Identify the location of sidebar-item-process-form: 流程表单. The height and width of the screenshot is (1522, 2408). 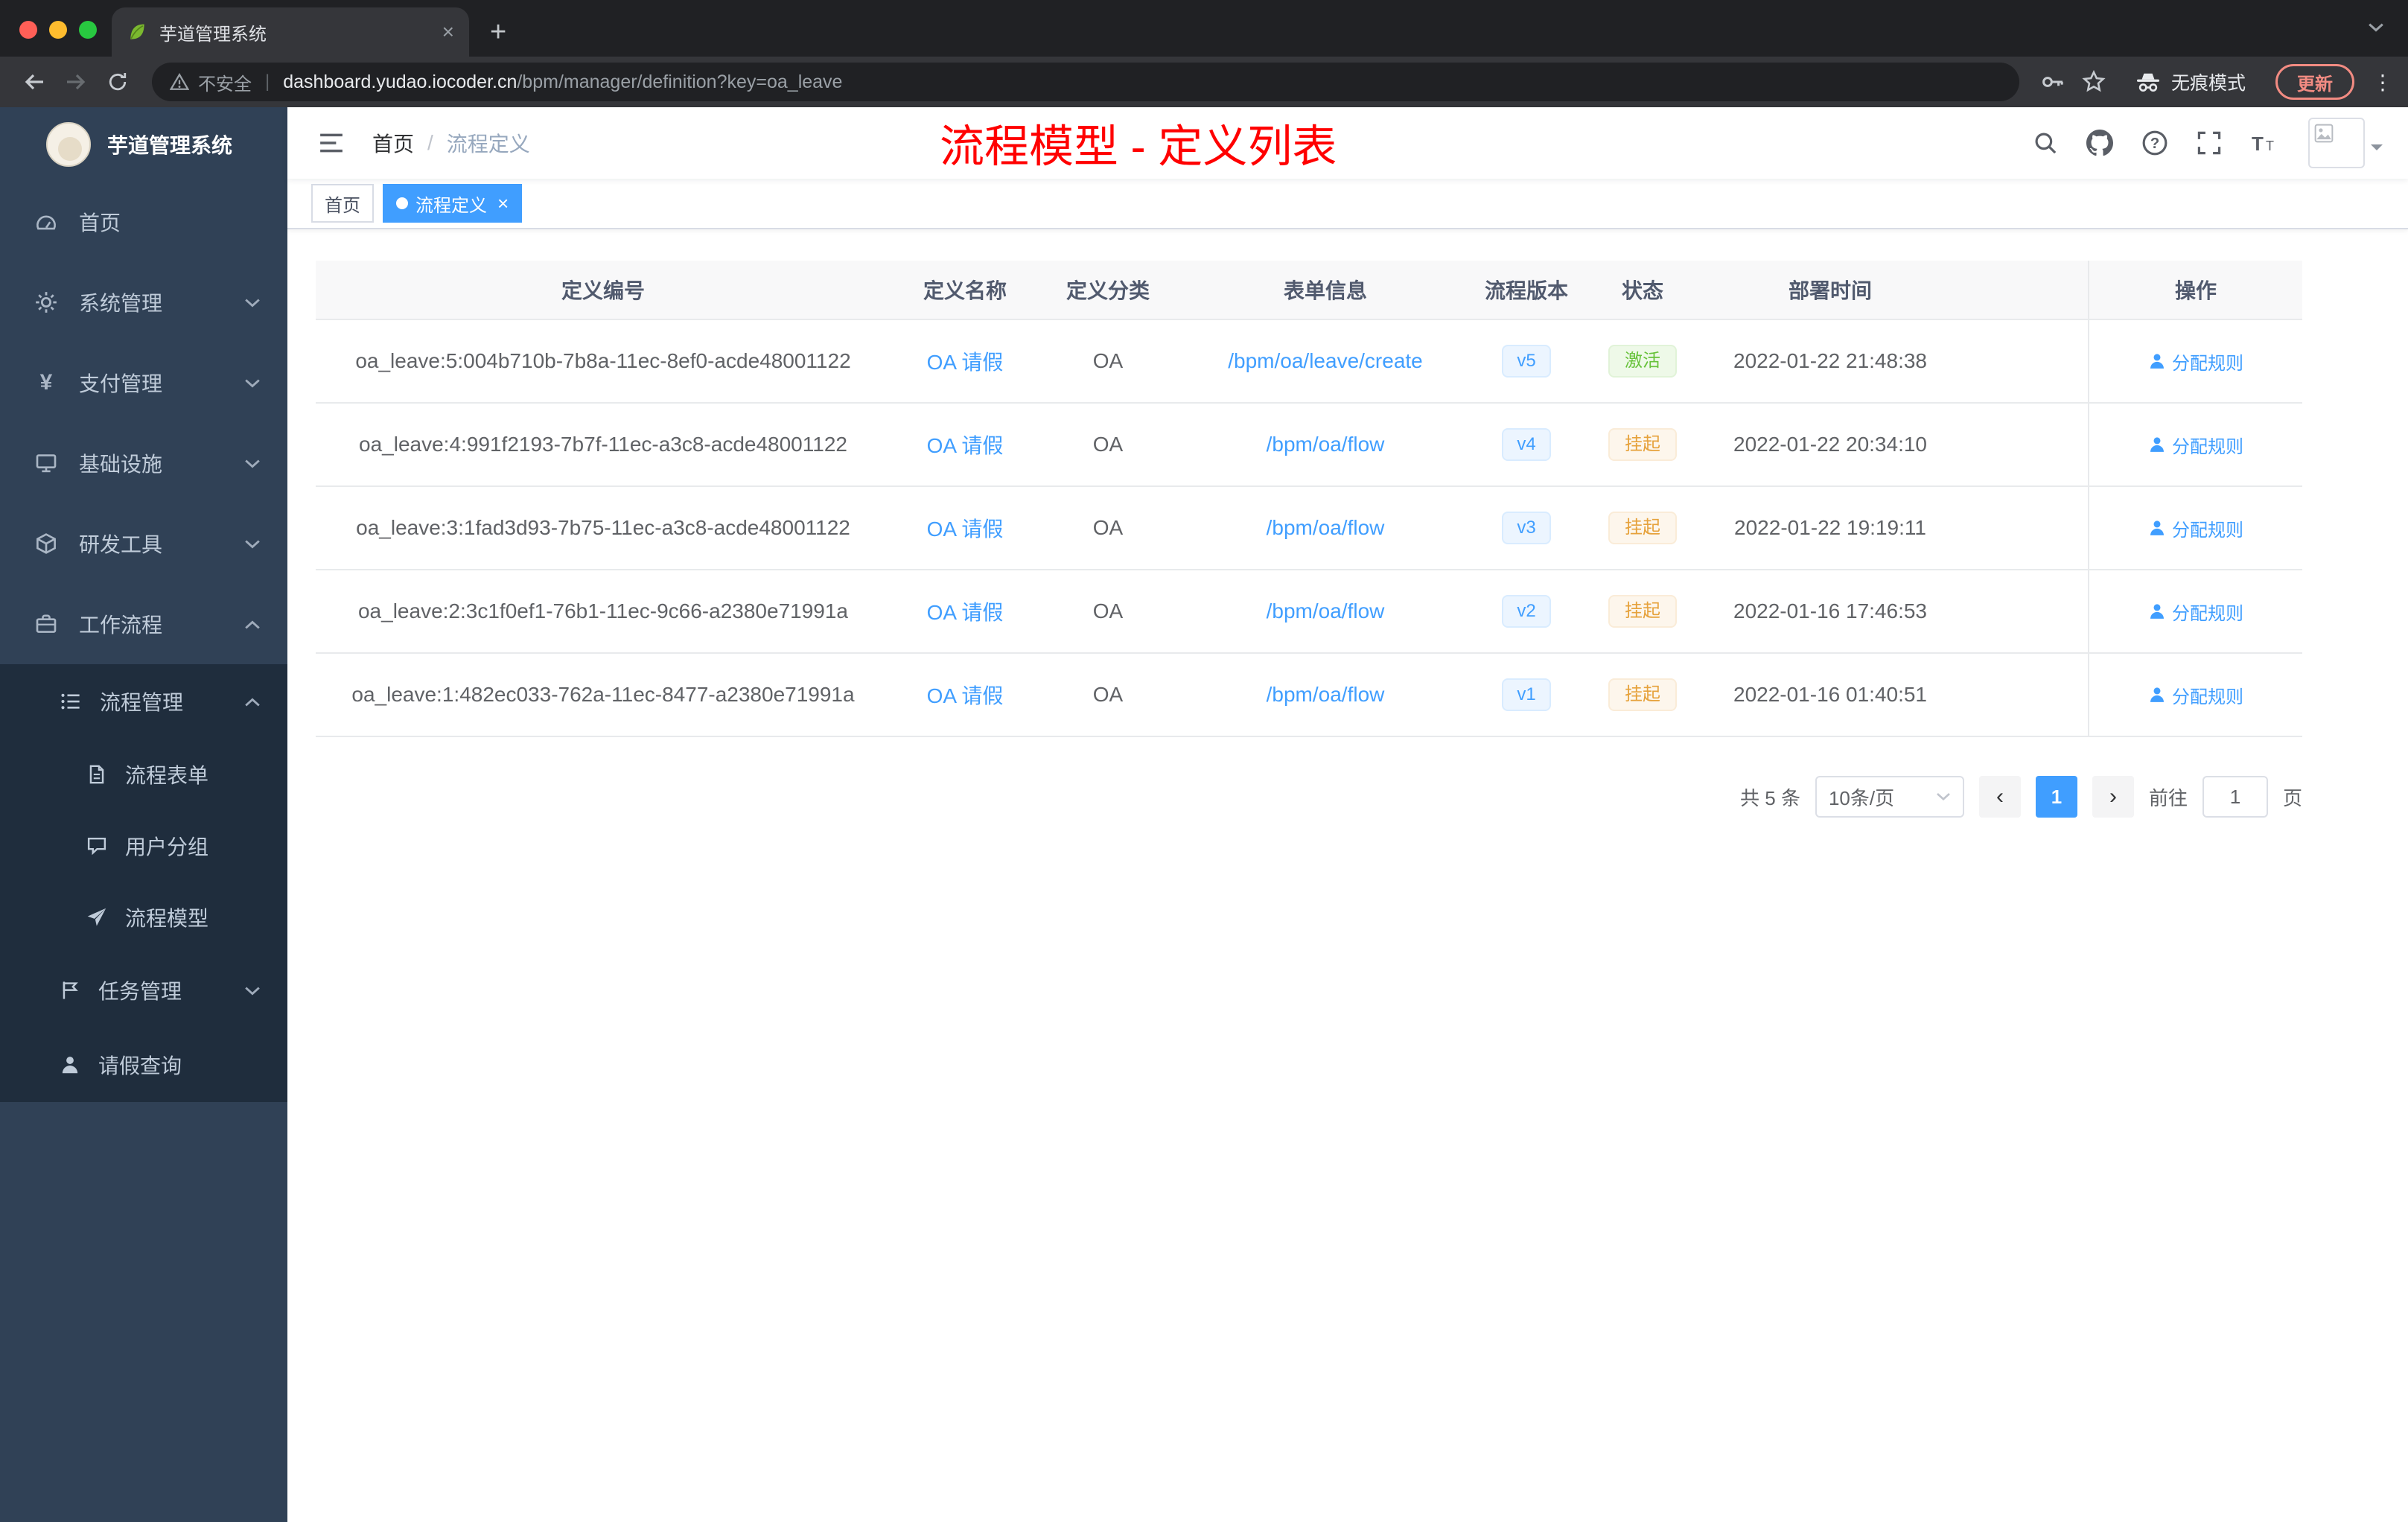
(143, 774).